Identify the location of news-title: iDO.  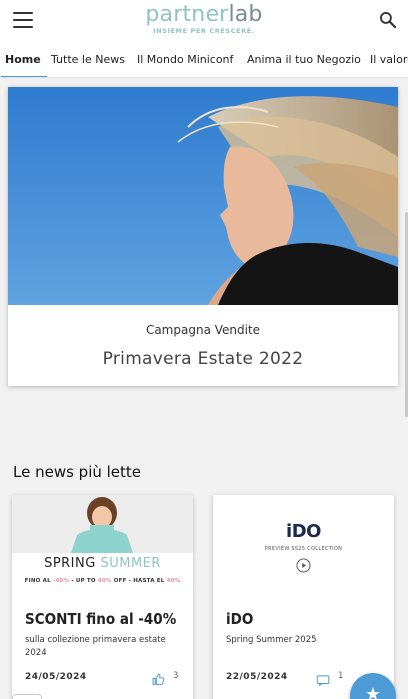
(240, 619).